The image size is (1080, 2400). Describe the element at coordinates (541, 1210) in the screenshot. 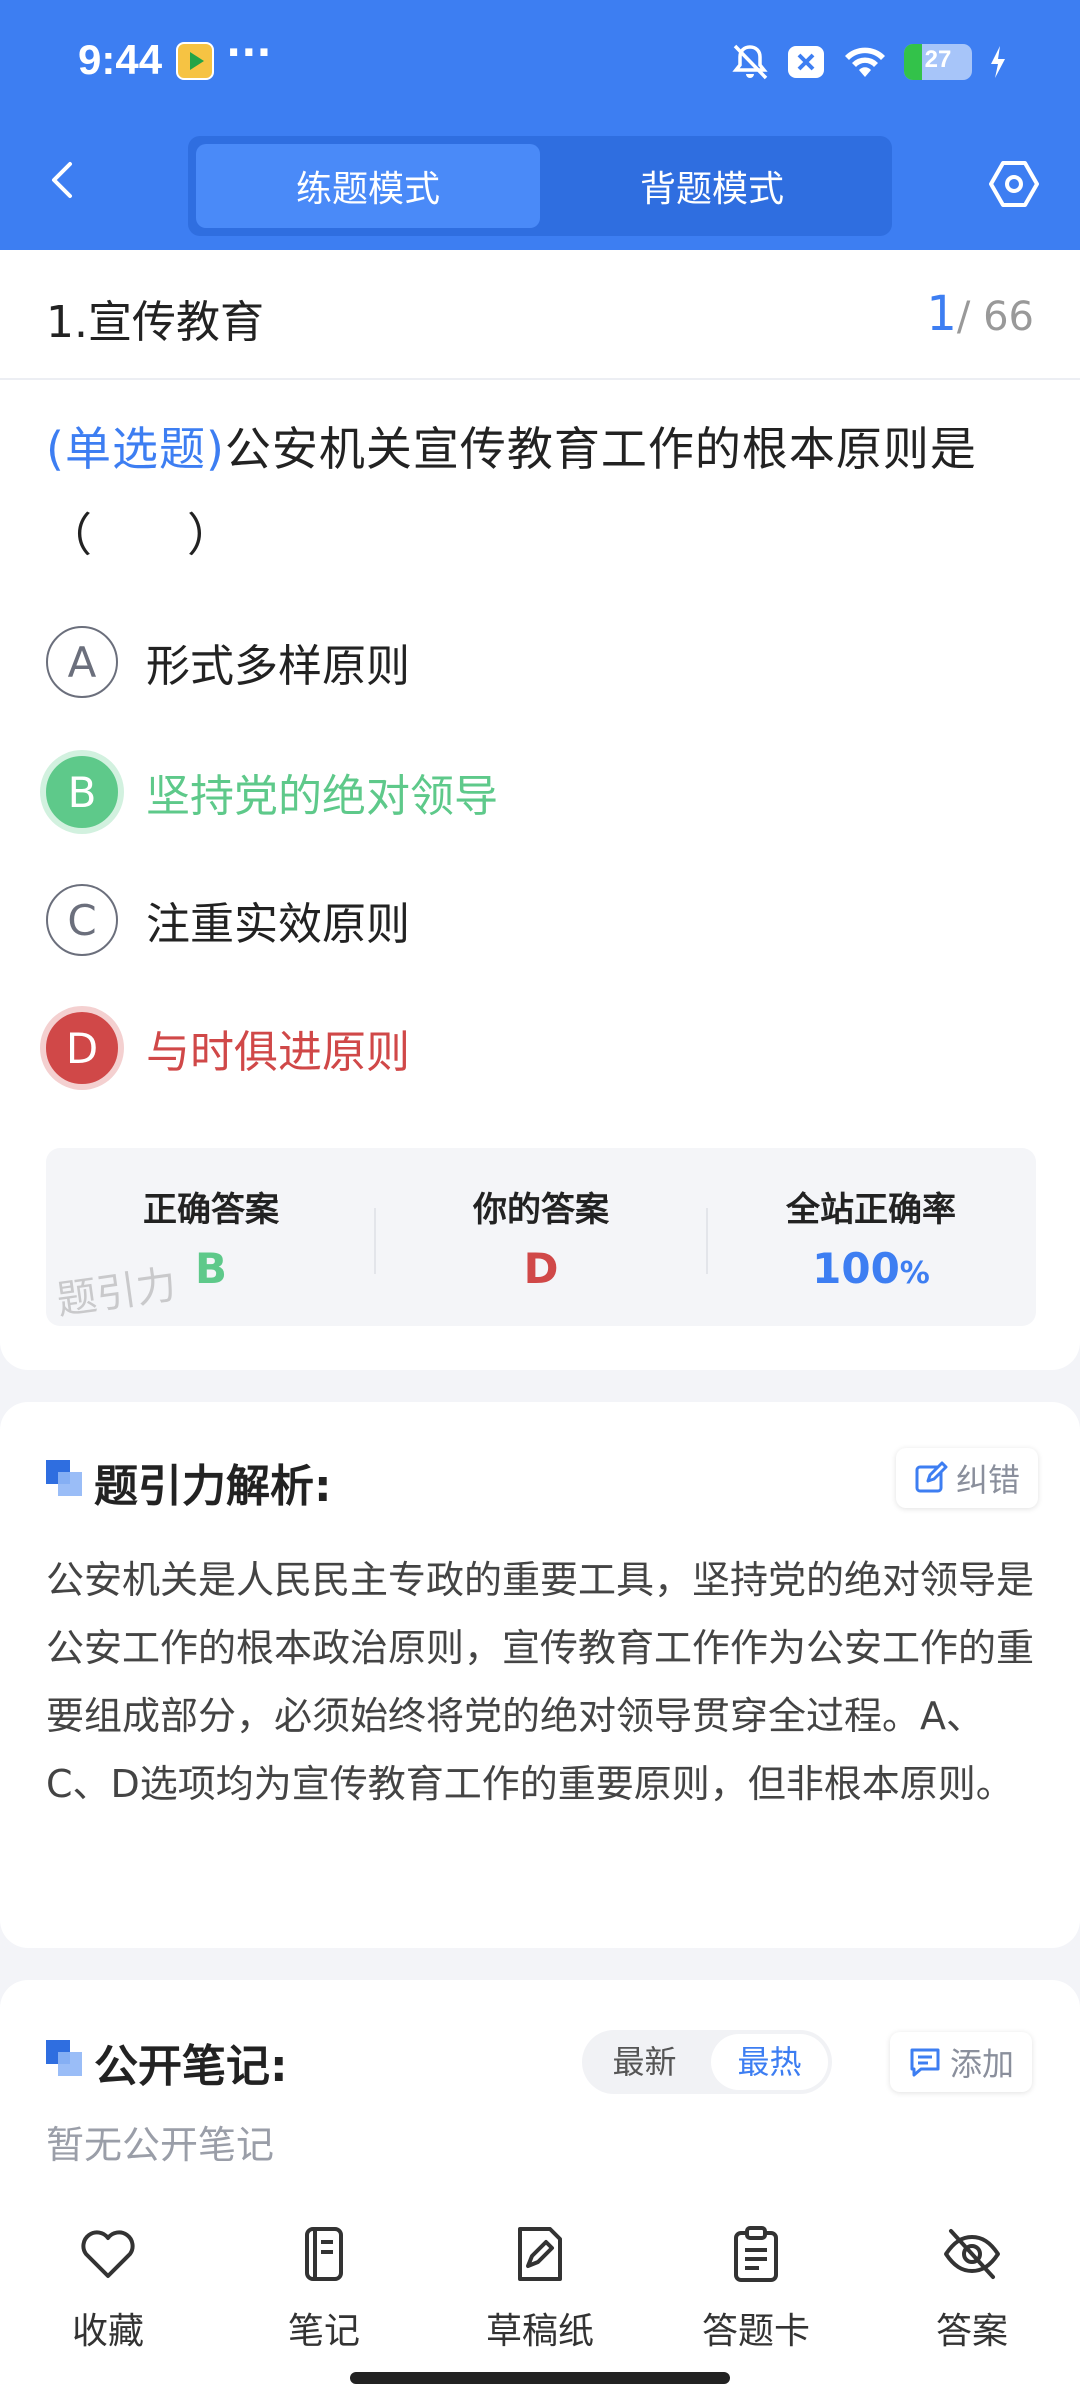

I see `your-answer-label: 你的答案` at that location.